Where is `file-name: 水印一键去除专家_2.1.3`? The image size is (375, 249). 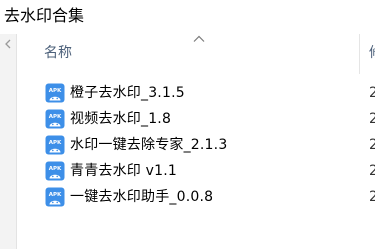
file-name: 水印一键去除专家_2.1.3 is located at coordinates (149, 145).